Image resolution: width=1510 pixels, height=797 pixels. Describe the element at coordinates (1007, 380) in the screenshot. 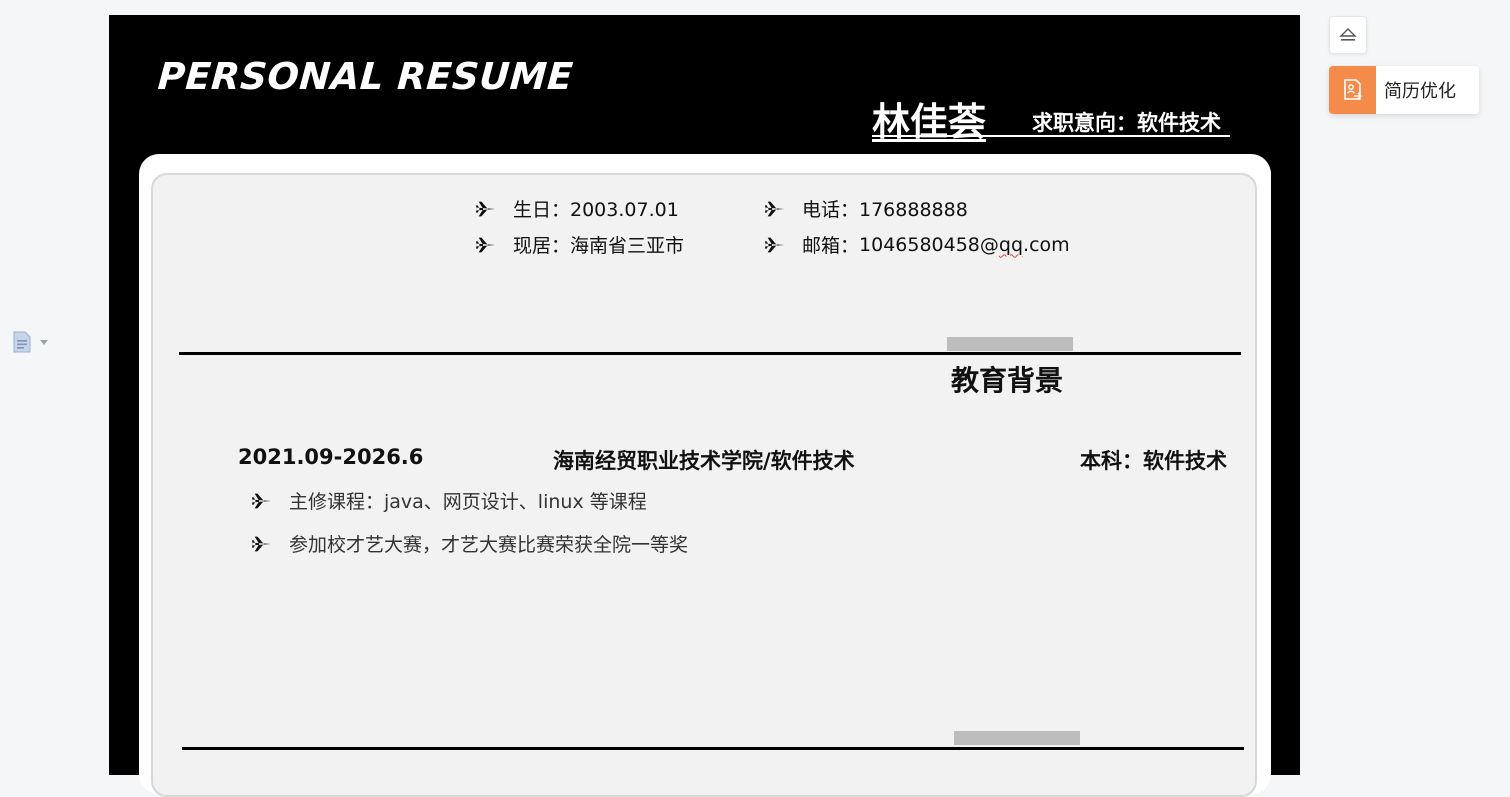

I see `education-section-title: 教育背景` at that location.